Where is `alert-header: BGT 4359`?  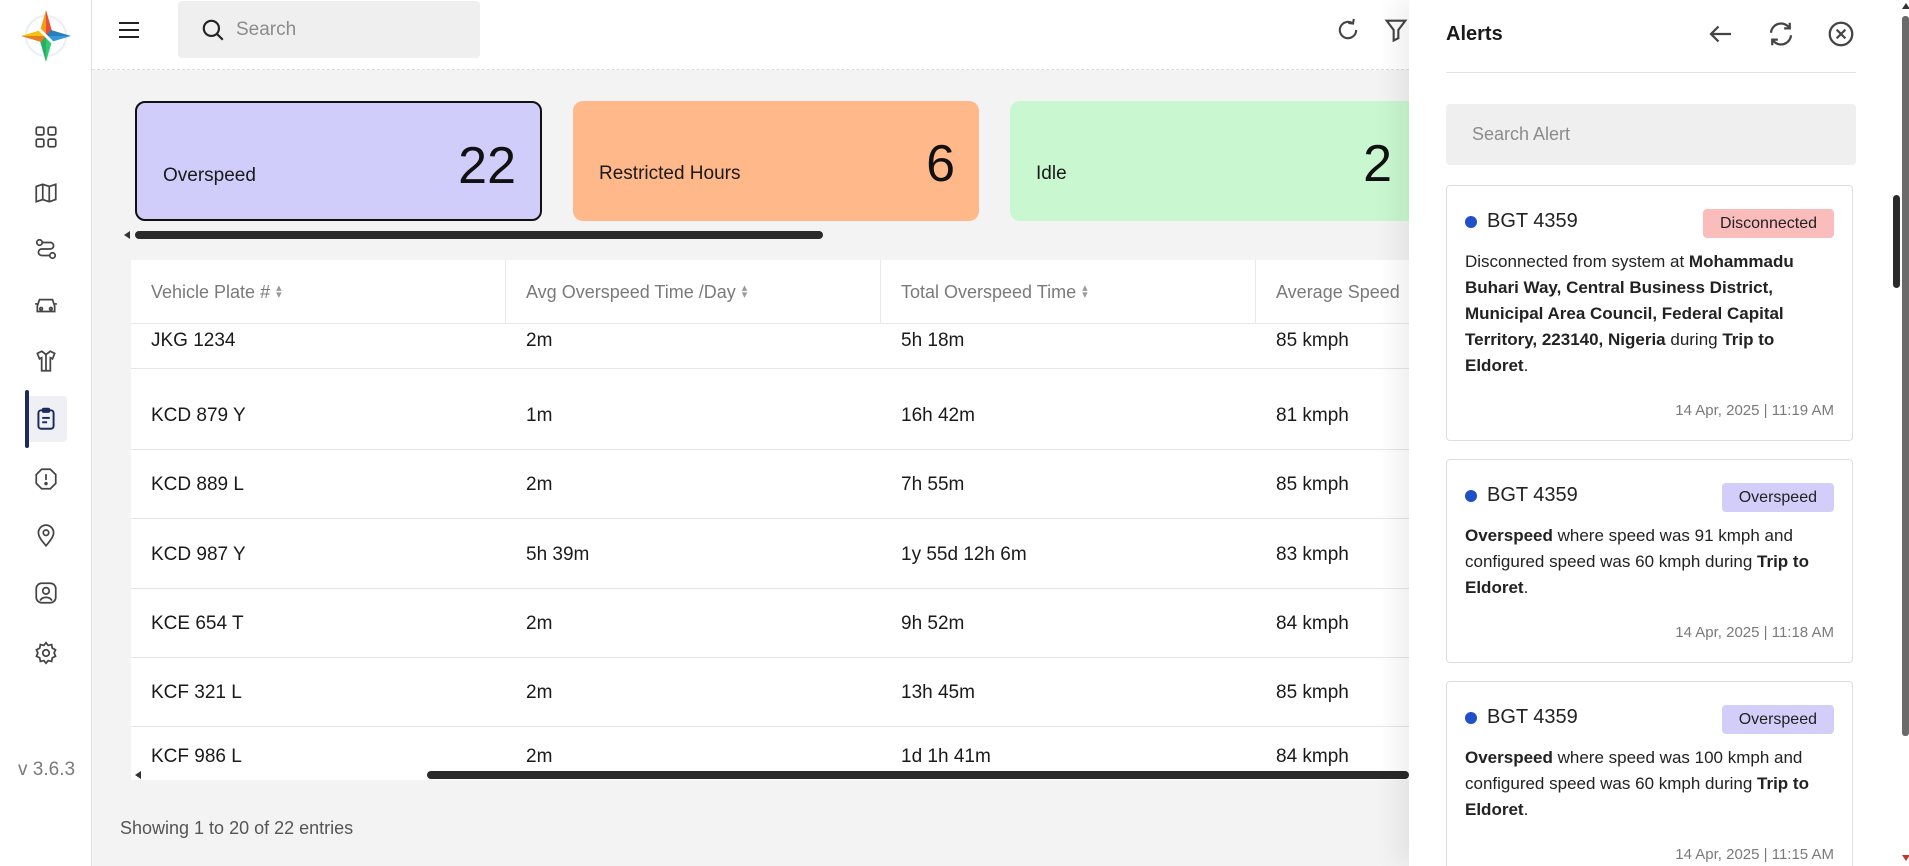 alert-header: BGT 4359 is located at coordinates (1521, 495).